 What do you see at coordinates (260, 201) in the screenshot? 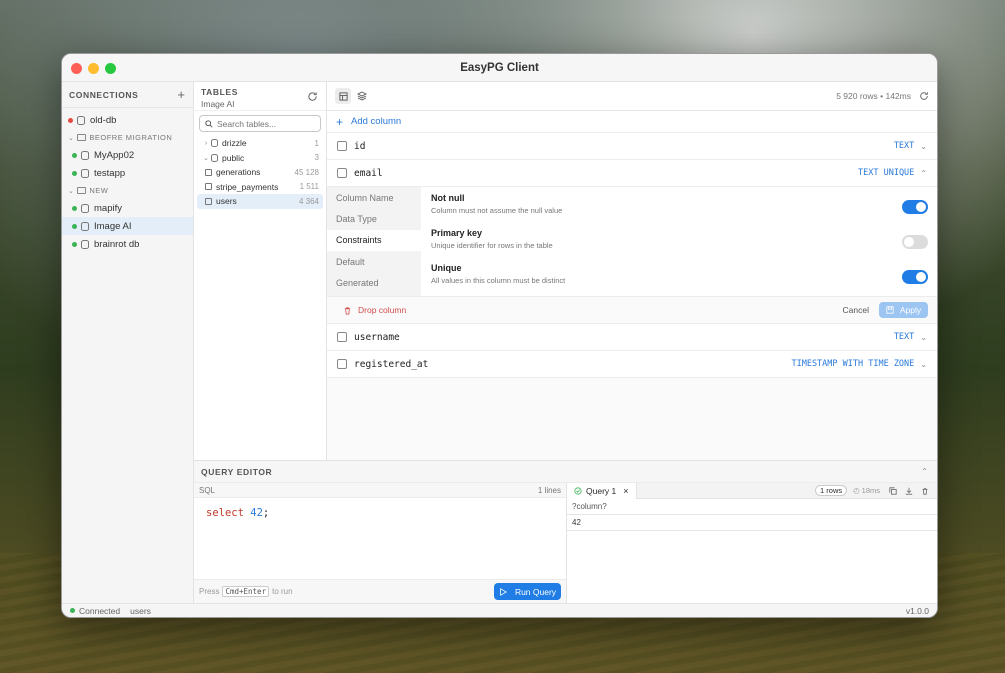
I see `table-item: users 4 364` at bounding box center [260, 201].